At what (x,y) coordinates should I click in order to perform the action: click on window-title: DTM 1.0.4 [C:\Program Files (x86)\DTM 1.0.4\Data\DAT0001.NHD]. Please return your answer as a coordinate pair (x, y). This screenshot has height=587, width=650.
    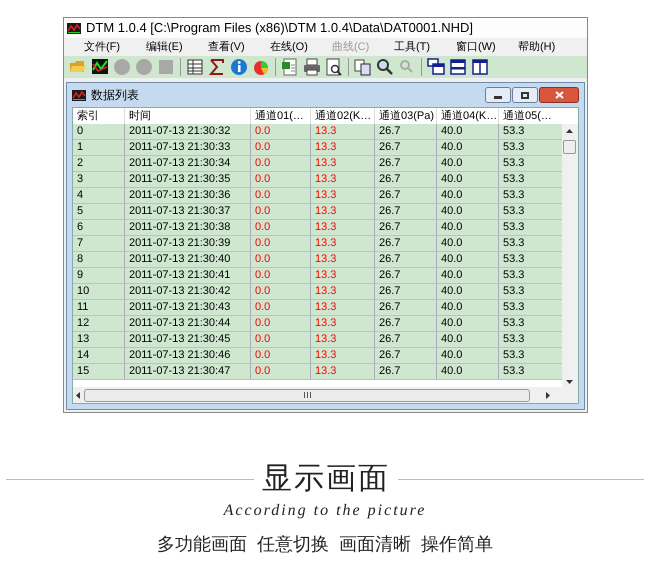
    Looking at the image, I should click on (279, 28).